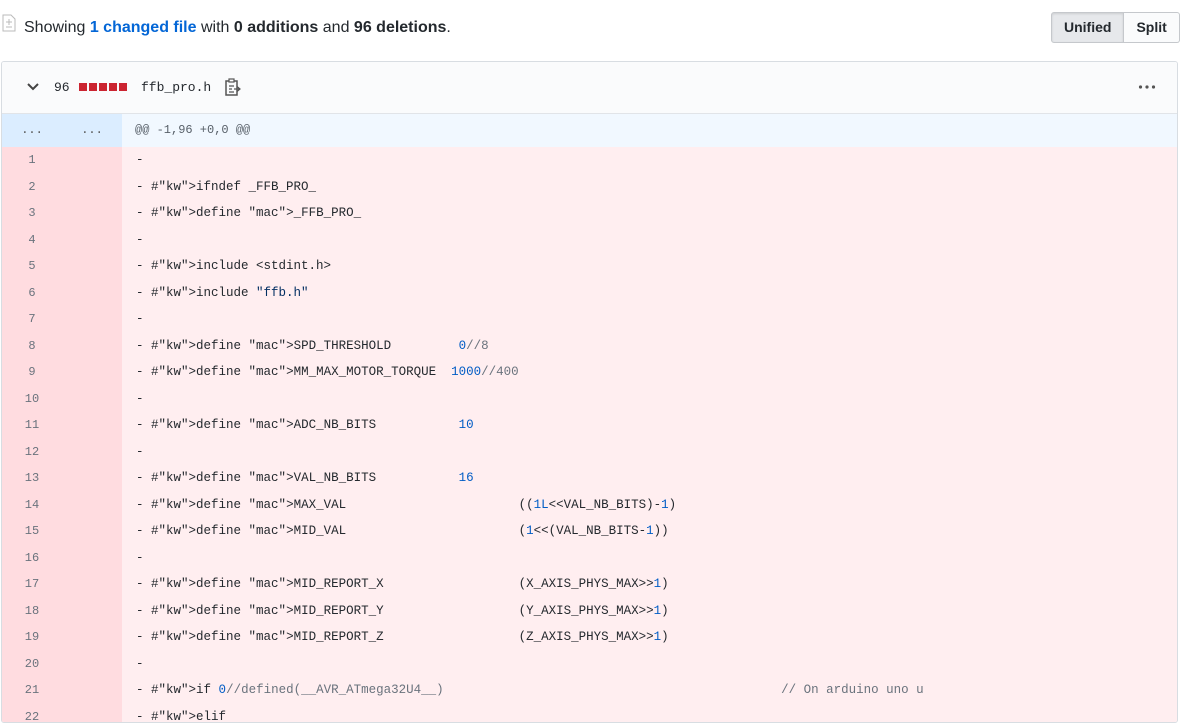 This screenshot has width=1186, height=723. What do you see at coordinates (9, 23) in the screenshot?
I see `file-diff-icon` at bounding box center [9, 23].